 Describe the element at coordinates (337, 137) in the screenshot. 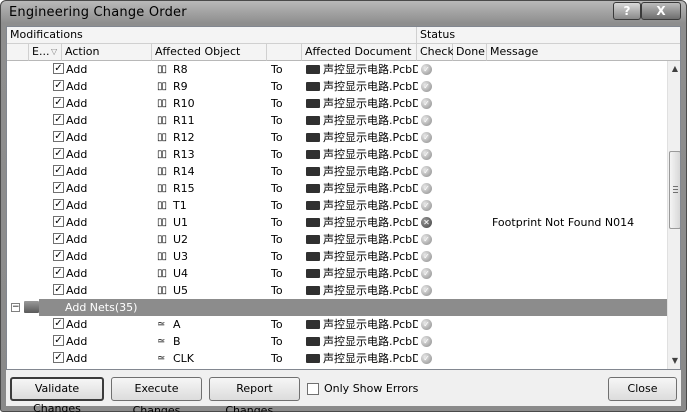

I see `table-row: ✓Add▯▯R12To声控显示电路.PcbDoc✓` at that location.